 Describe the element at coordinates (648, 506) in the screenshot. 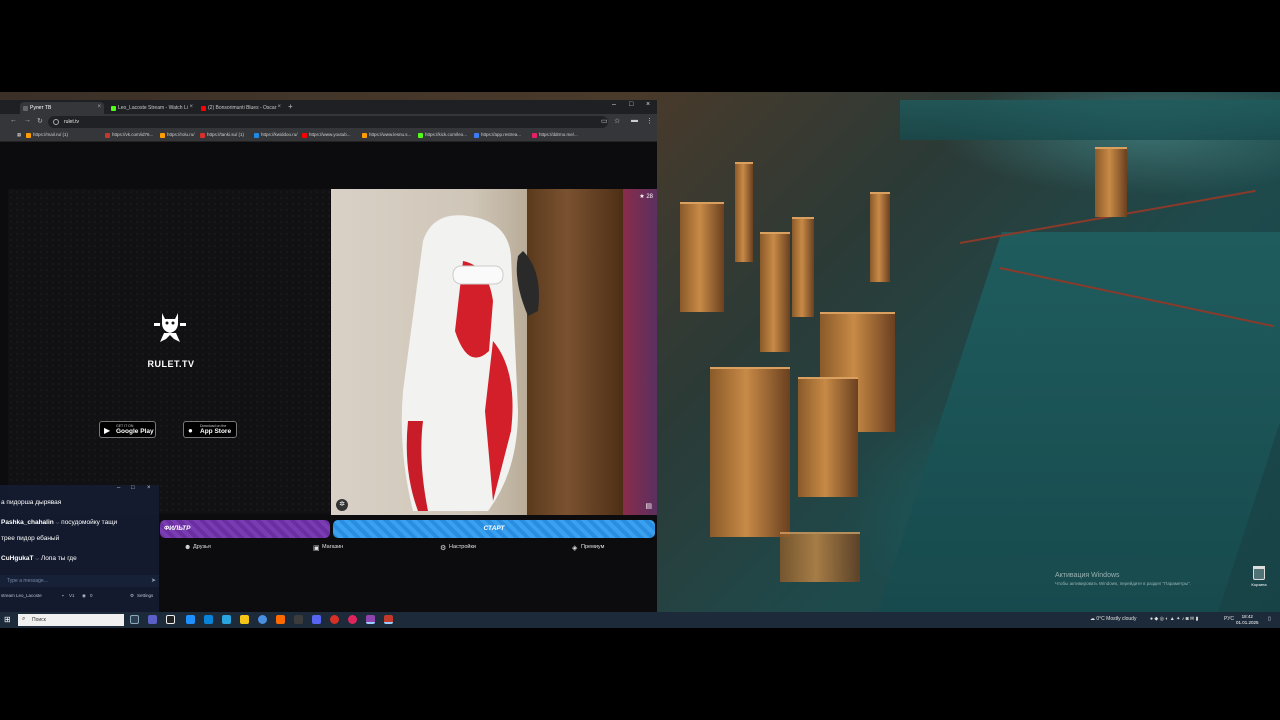

I see `report-icon: ▤` at that location.